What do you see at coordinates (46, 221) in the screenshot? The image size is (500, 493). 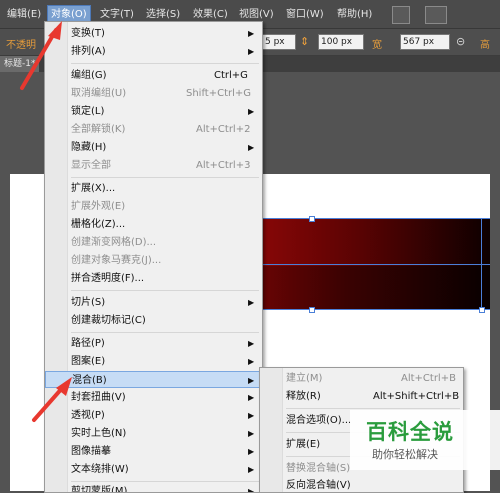 I see `annotation-arrows` at bounding box center [46, 221].